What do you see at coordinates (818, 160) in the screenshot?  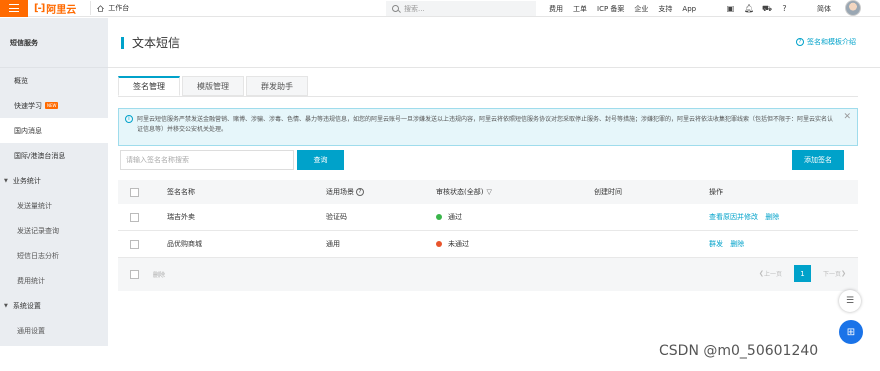 I see `add-signature-button: 添加签名` at bounding box center [818, 160].